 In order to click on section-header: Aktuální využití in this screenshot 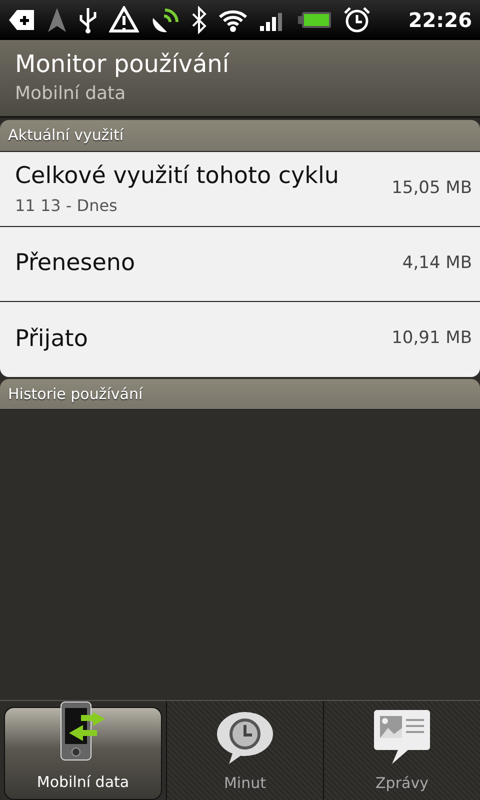, I will do `click(240, 136)`.